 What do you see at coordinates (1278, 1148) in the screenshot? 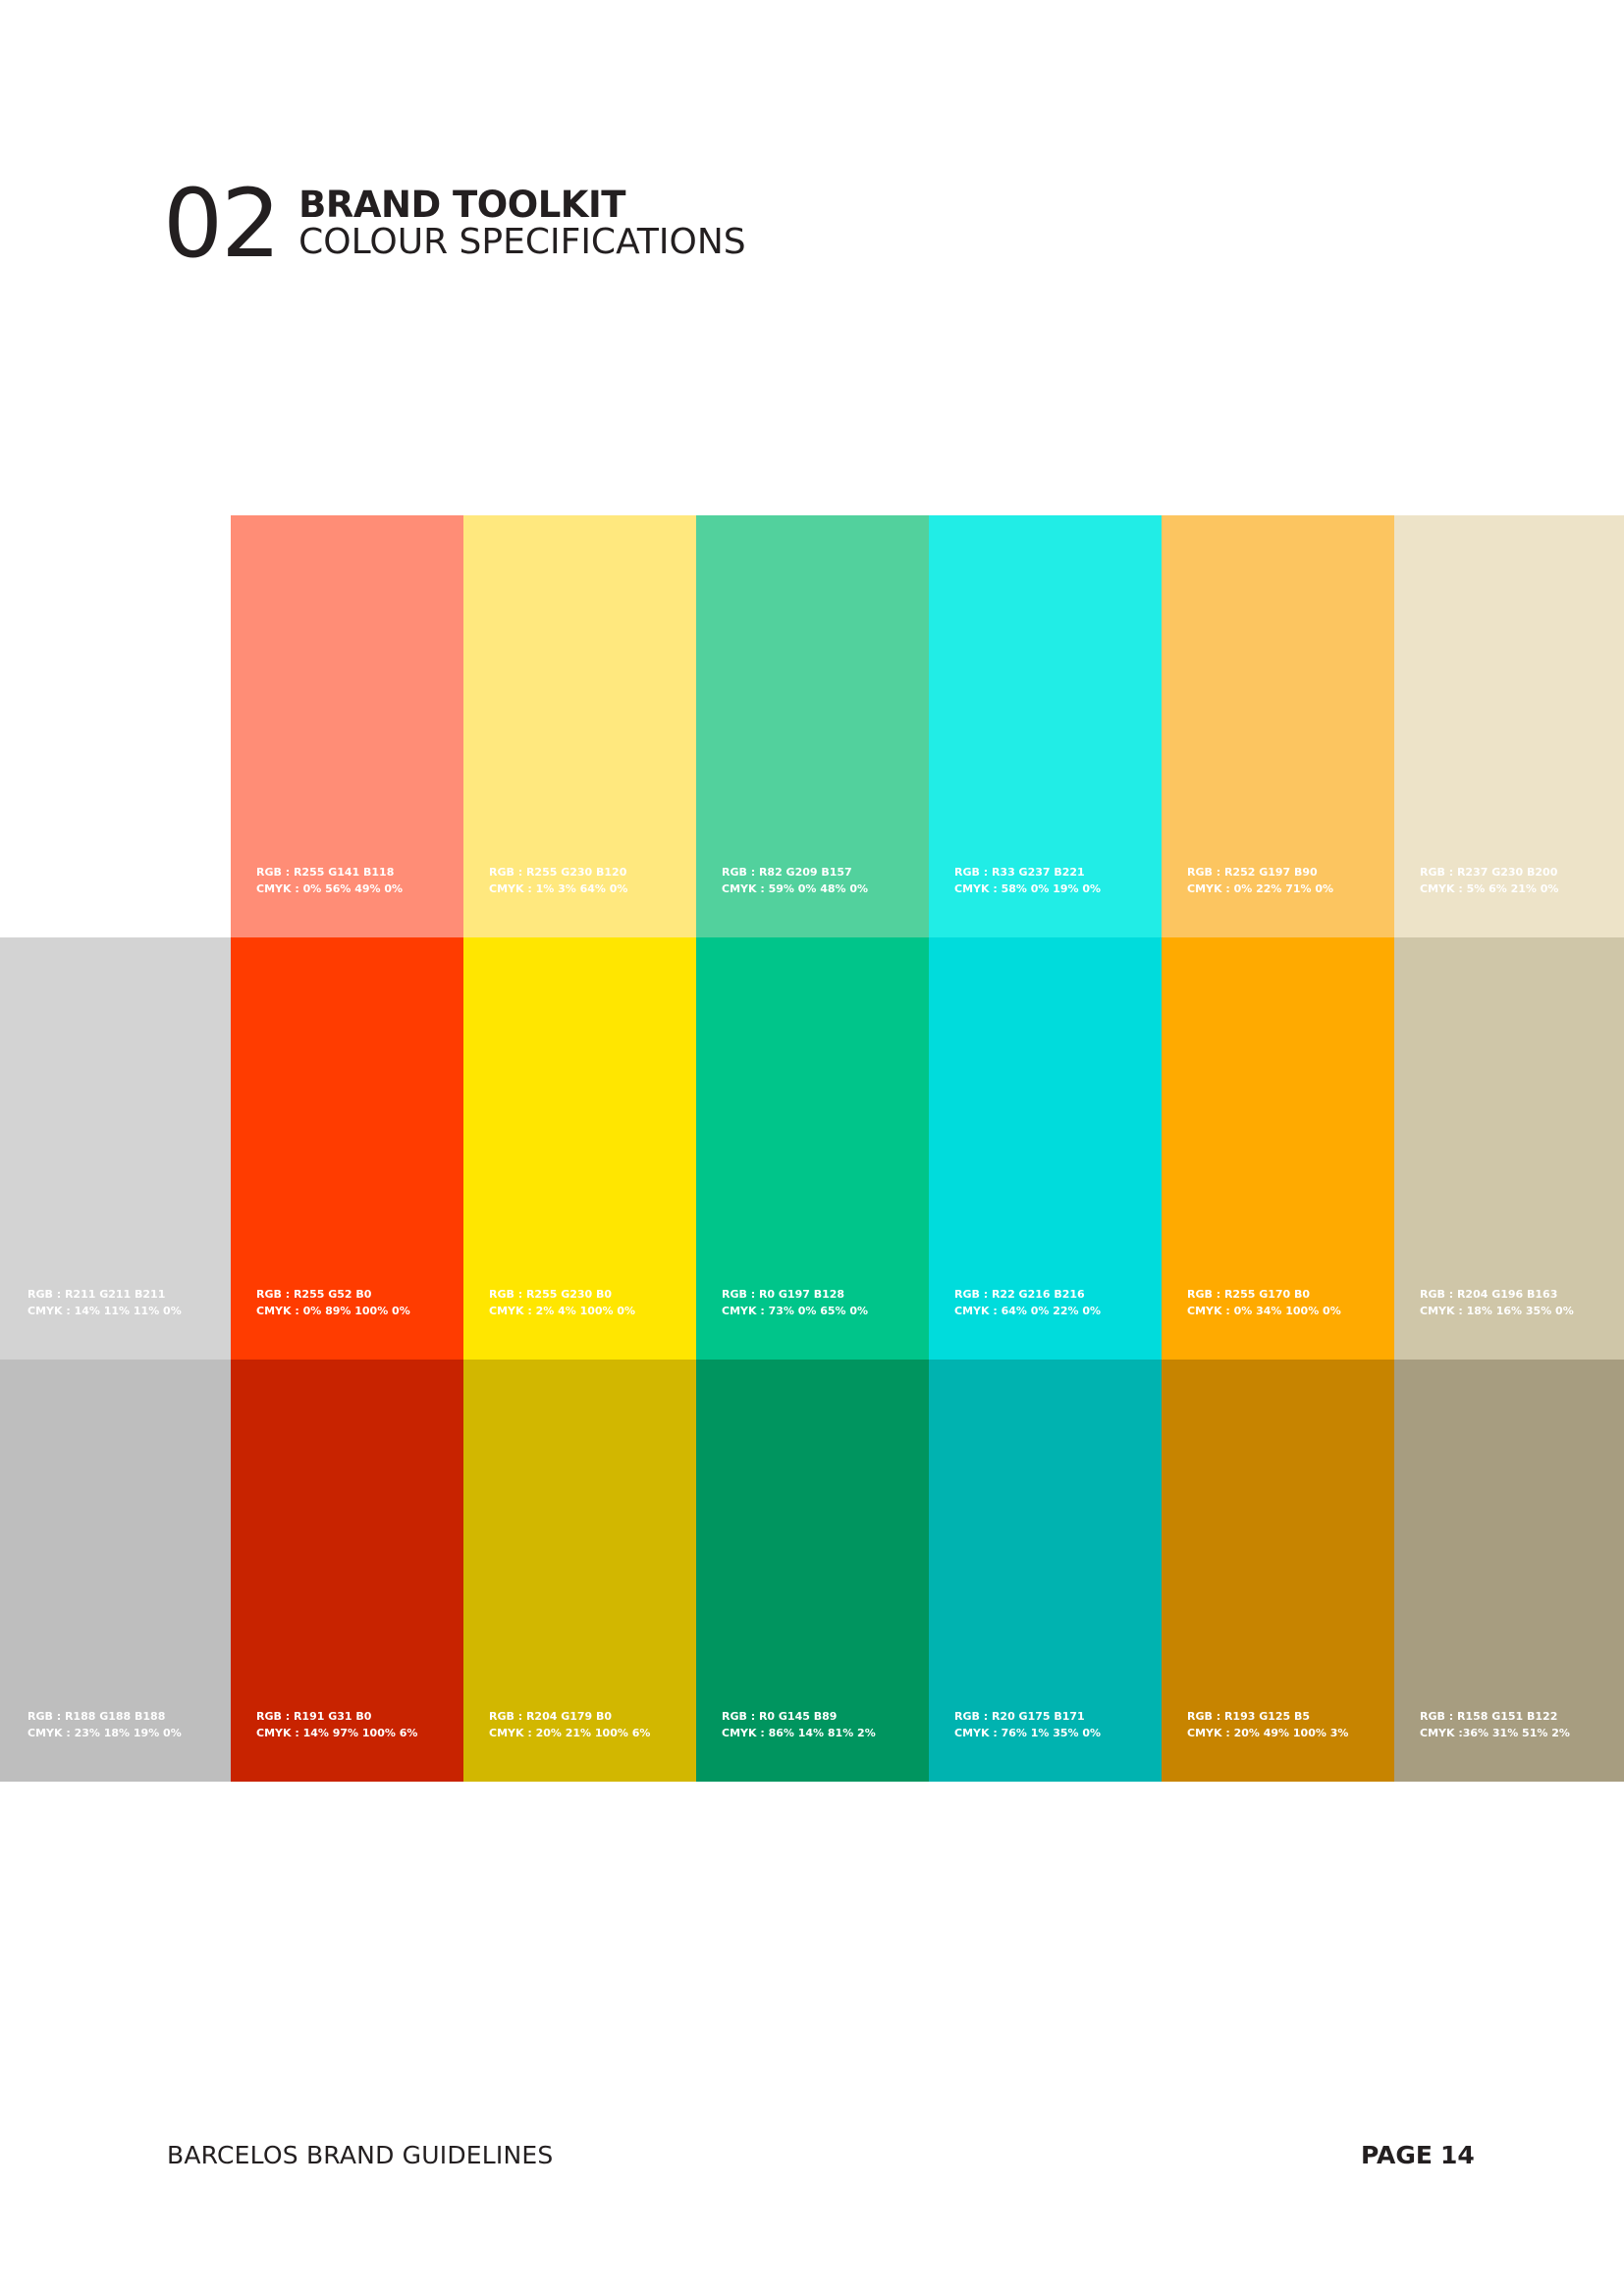
I see `colour-swatch: RGB : R255 G170 B0 CMYK : 0% 34% 100% 0%` at bounding box center [1278, 1148].